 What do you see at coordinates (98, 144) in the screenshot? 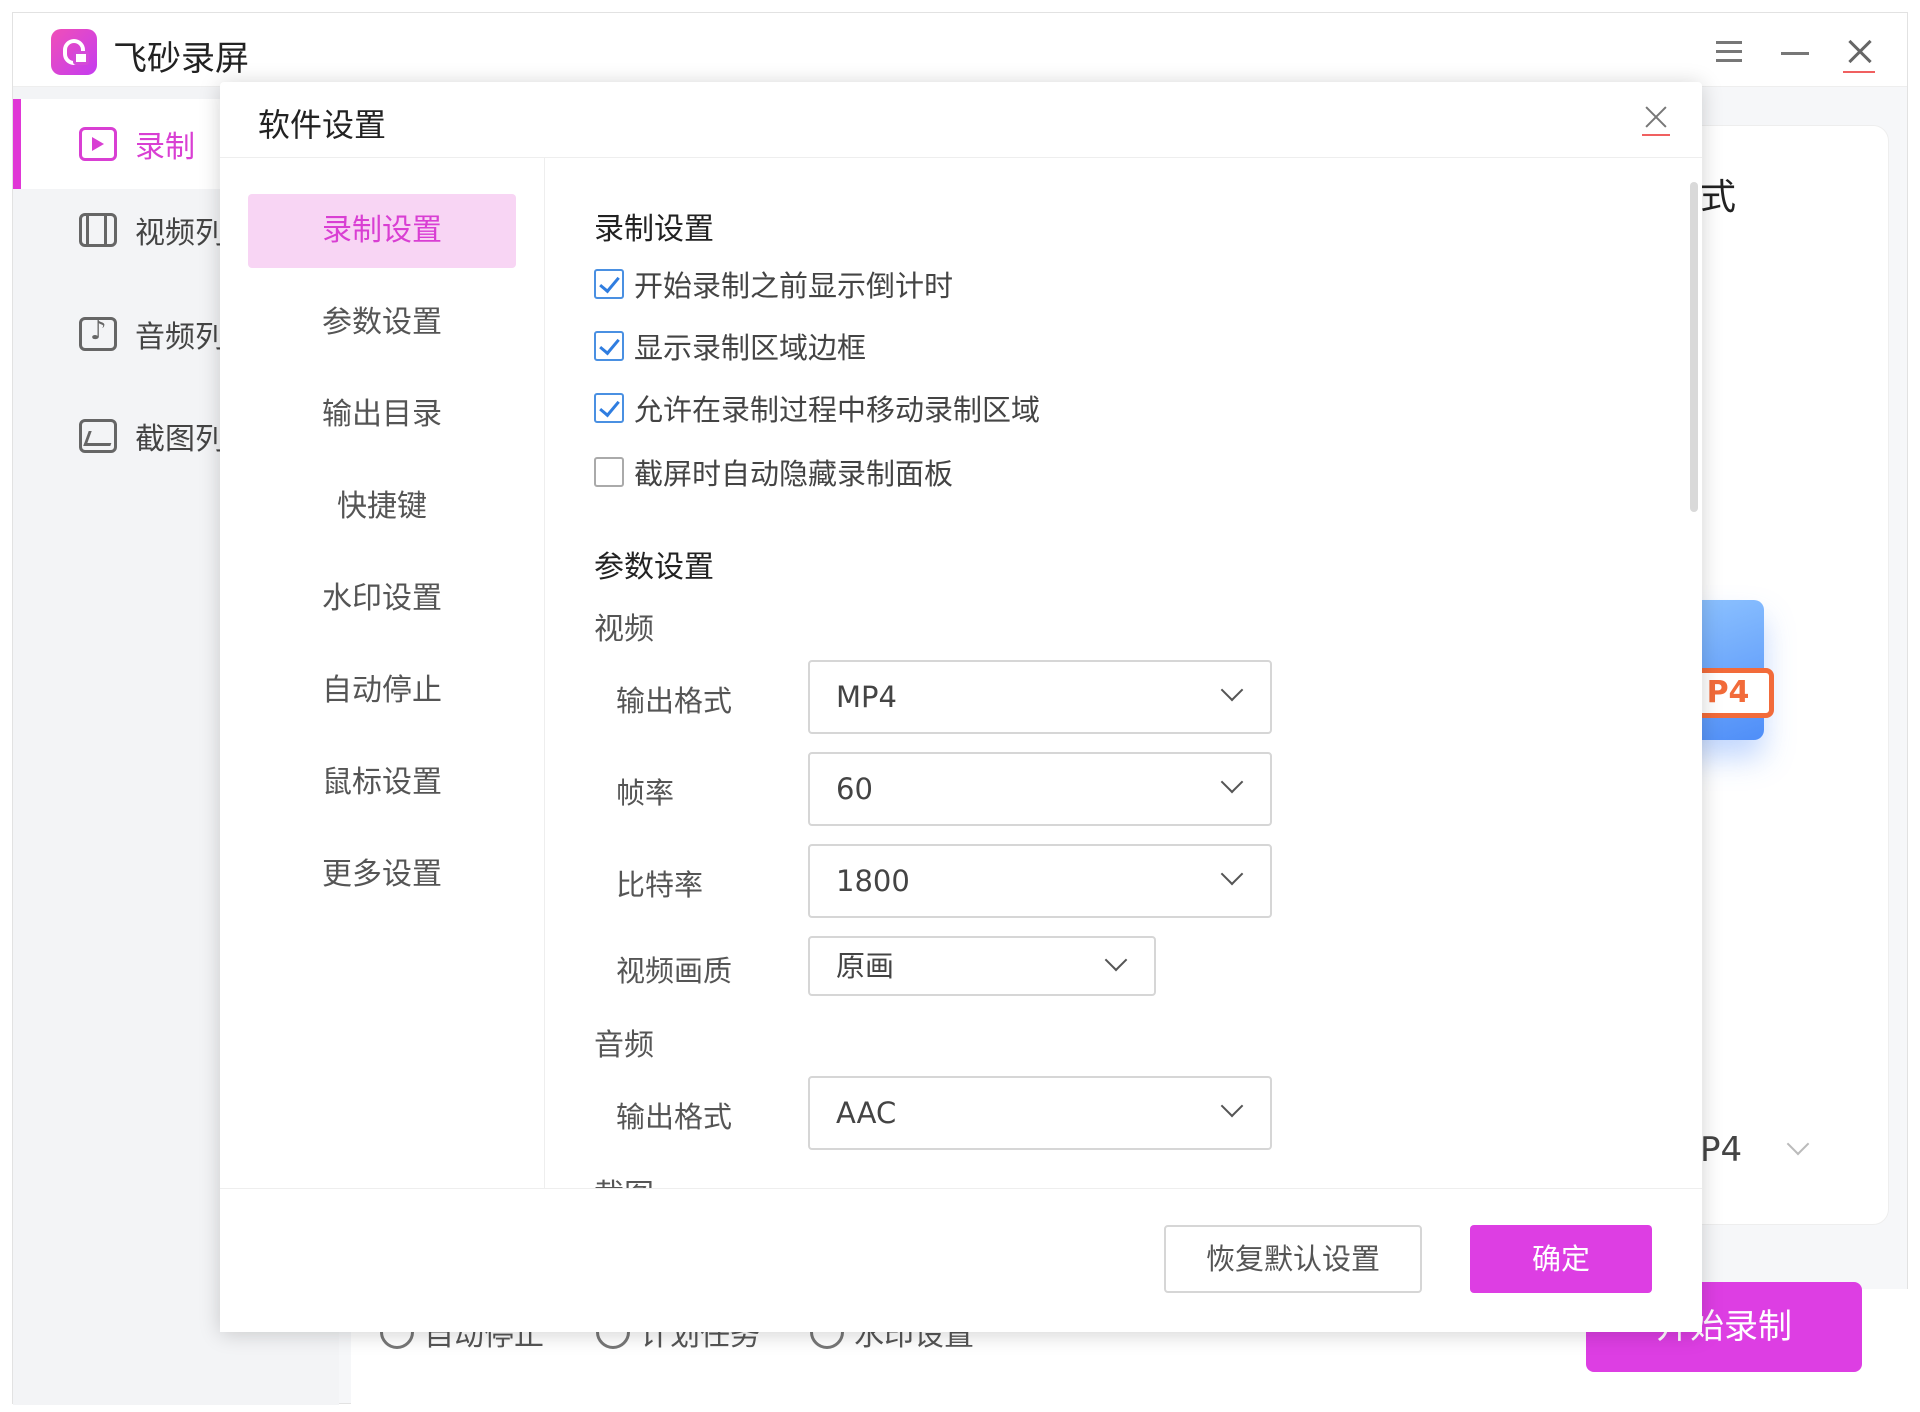
I see `record-icon` at bounding box center [98, 144].